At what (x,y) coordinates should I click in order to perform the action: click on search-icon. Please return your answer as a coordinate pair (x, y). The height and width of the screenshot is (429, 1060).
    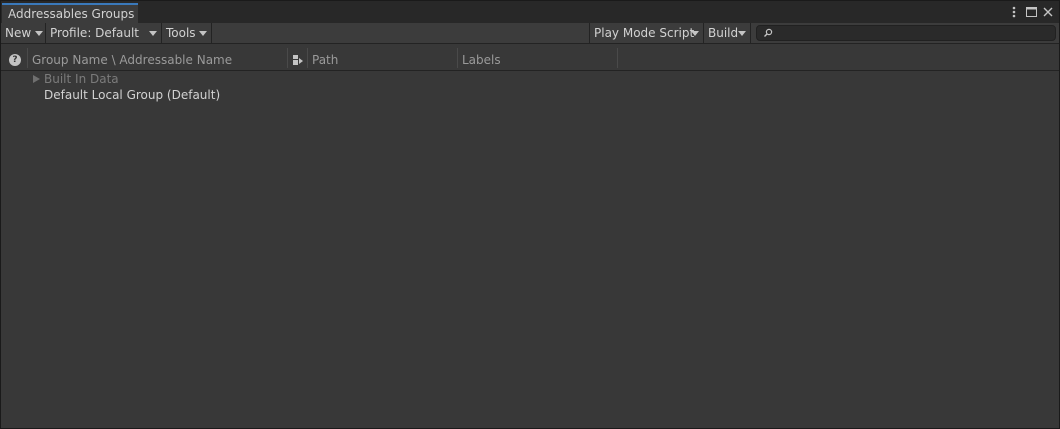
    Looking at the image, I should click on (768, 32).